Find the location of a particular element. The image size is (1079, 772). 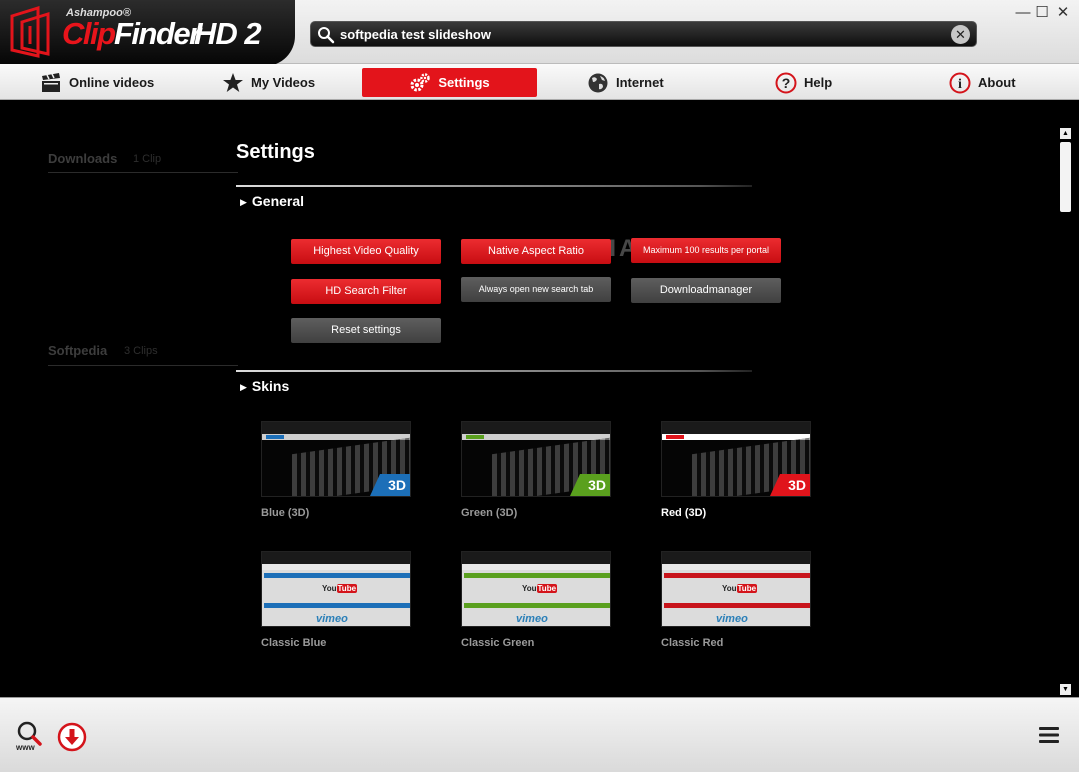

skin-blue-3d: 3D Blue (3D) is located at coordinates (336, 470).